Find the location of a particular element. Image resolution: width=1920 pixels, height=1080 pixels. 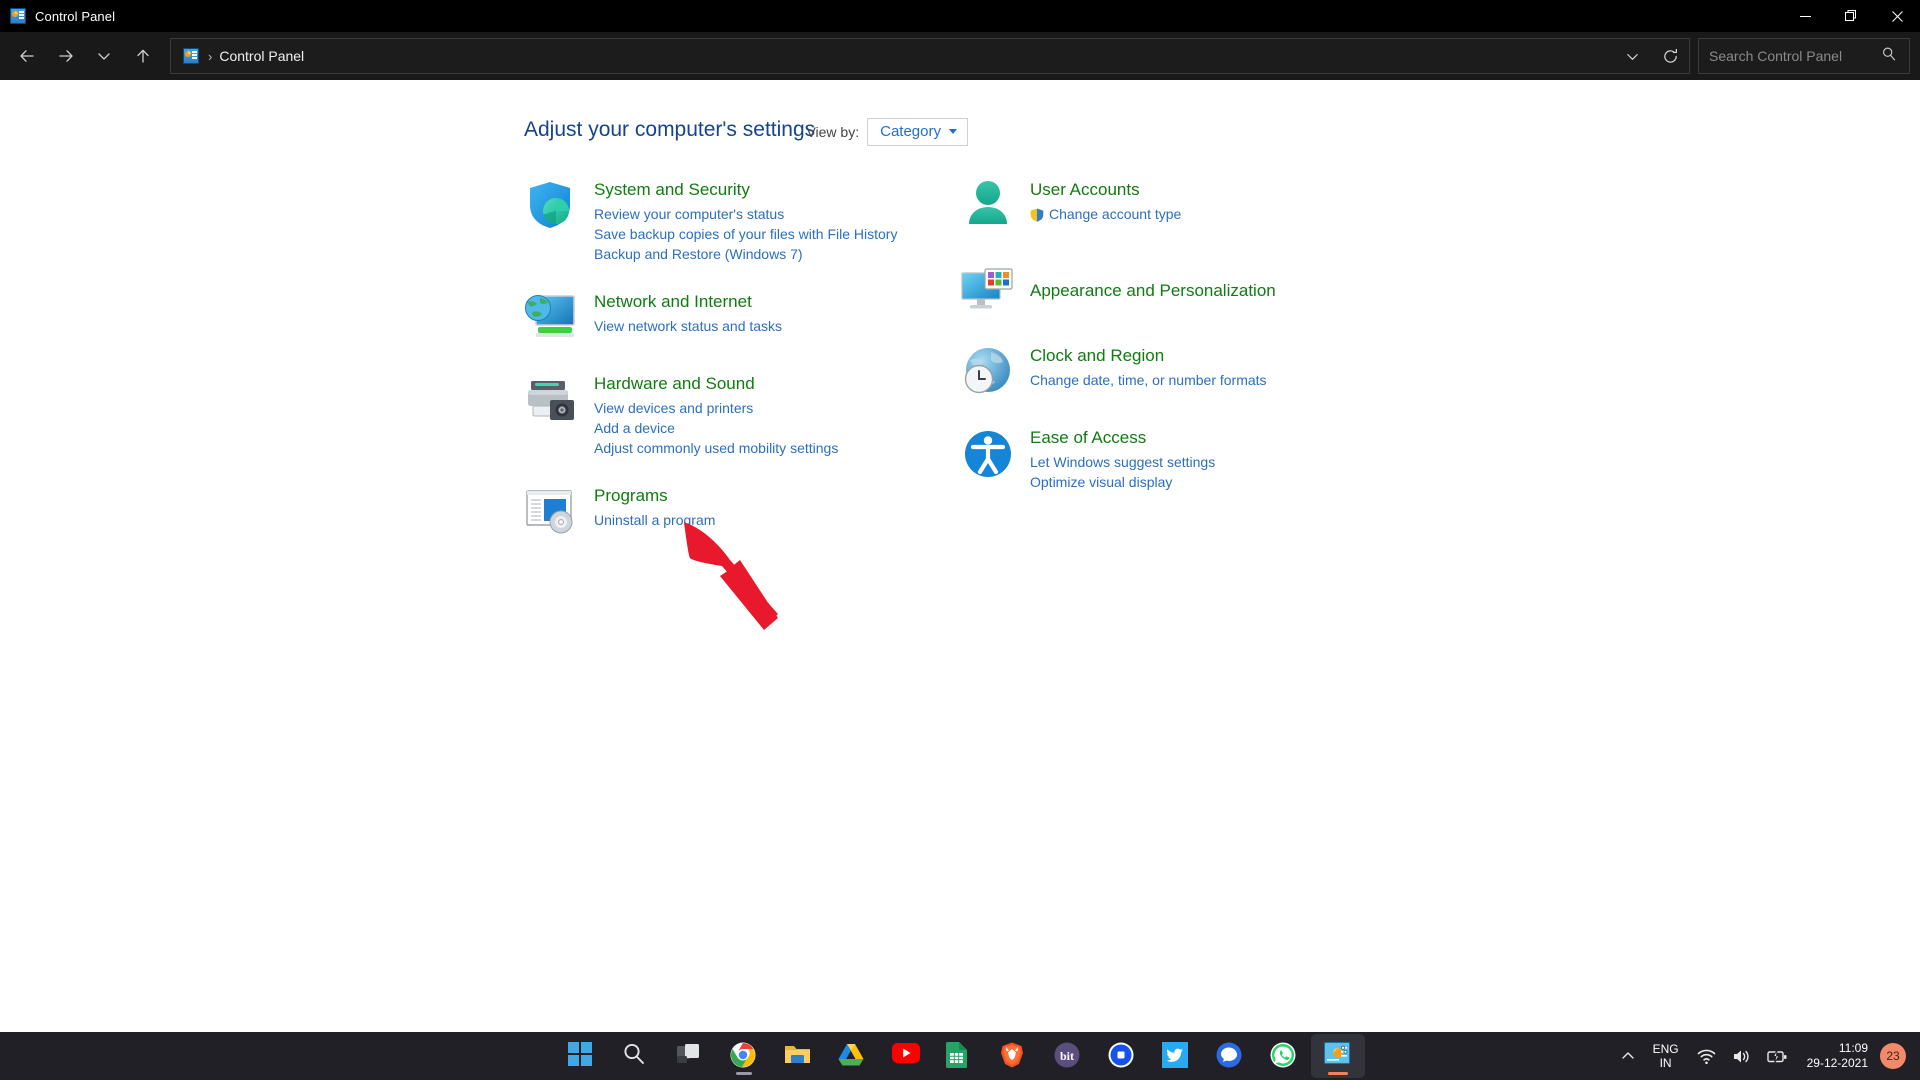

system-tray: ENG IN 11:09 29-12-2021 23 is located at coordinates (1766, 1056).